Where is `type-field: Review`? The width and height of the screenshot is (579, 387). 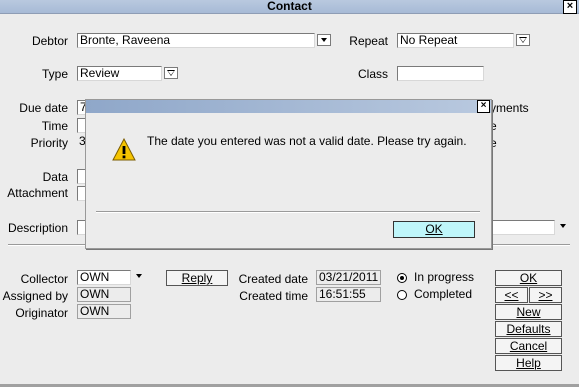
type-field: Review is located at coordinates (119, 73).